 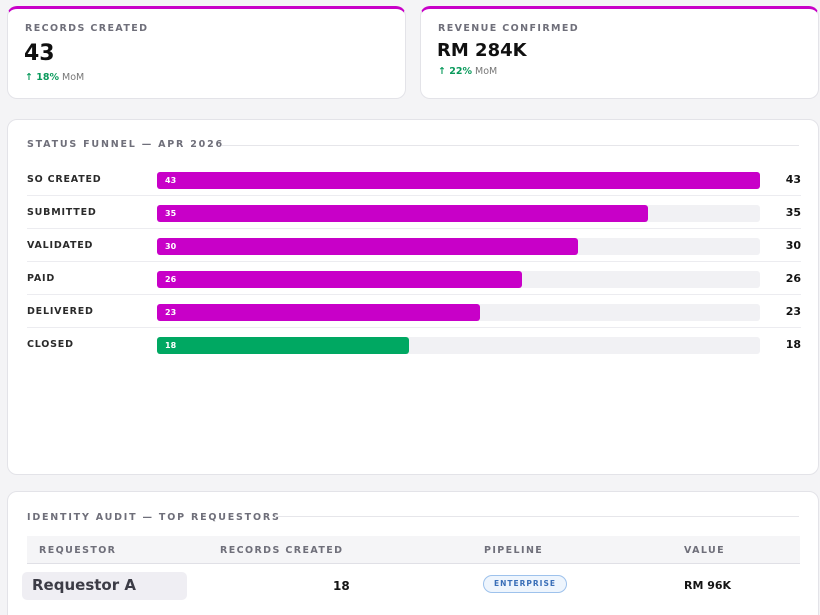 I want to click on funnel-stage-label: SO CREATED, so click(x=64, y=179).